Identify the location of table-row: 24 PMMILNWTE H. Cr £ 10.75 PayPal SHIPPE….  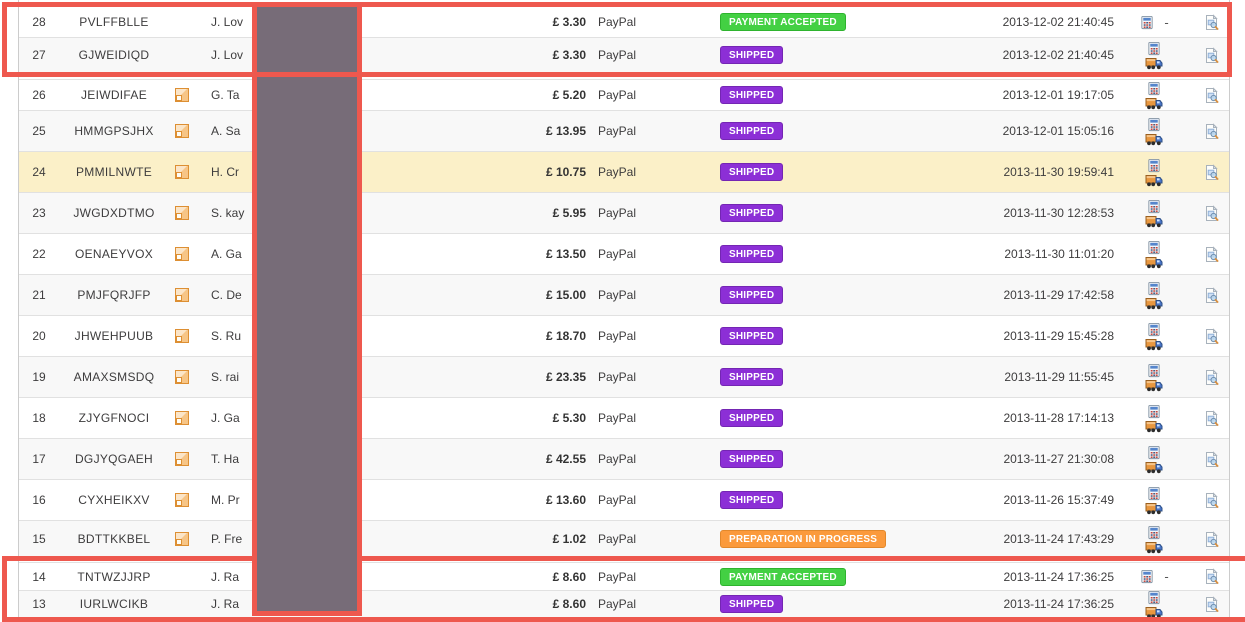
(624, 171).